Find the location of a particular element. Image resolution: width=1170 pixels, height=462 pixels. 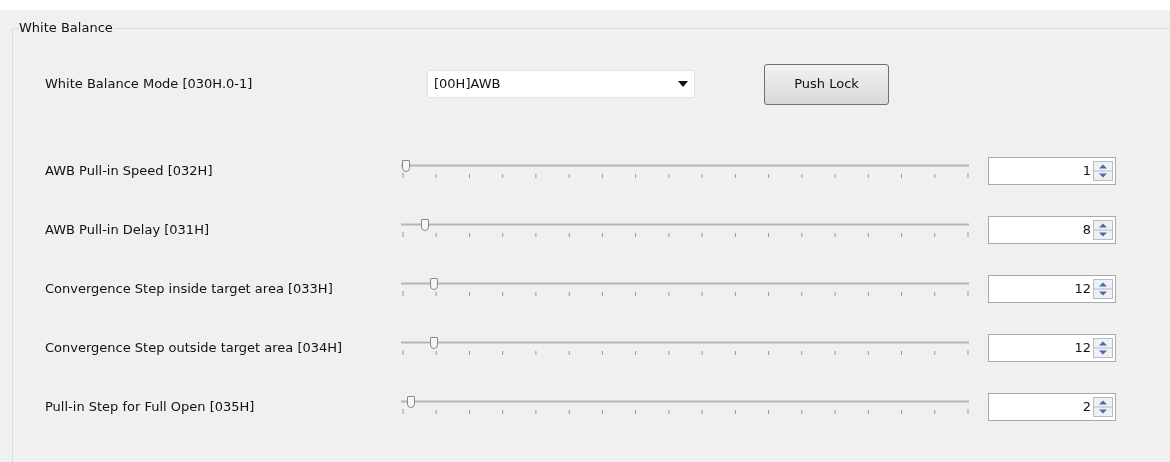

slider-label: Pull-in Step for Full Open [035H] is located at coordinates (150, 407).